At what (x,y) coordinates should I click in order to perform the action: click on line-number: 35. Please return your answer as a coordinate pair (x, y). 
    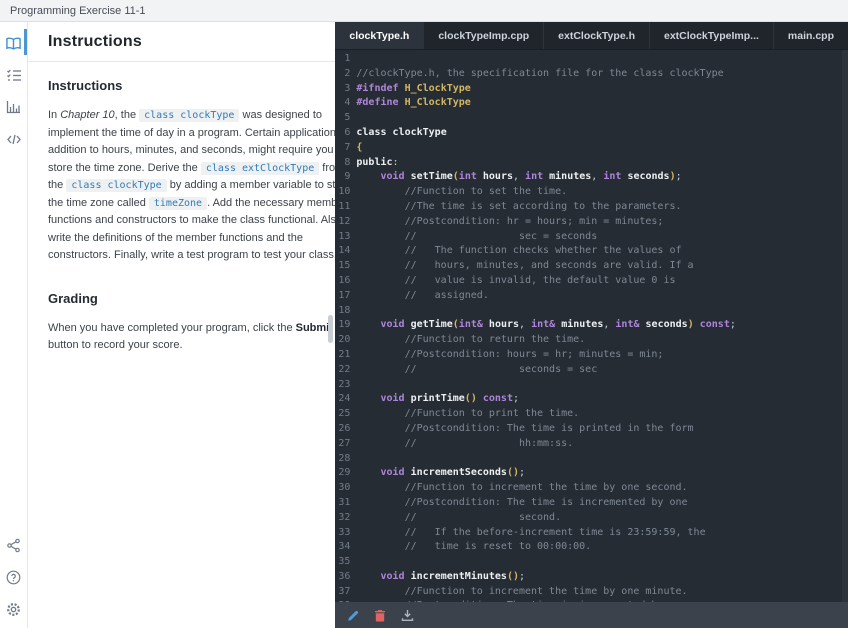
    Looking at the image, I should click on (344, 562).